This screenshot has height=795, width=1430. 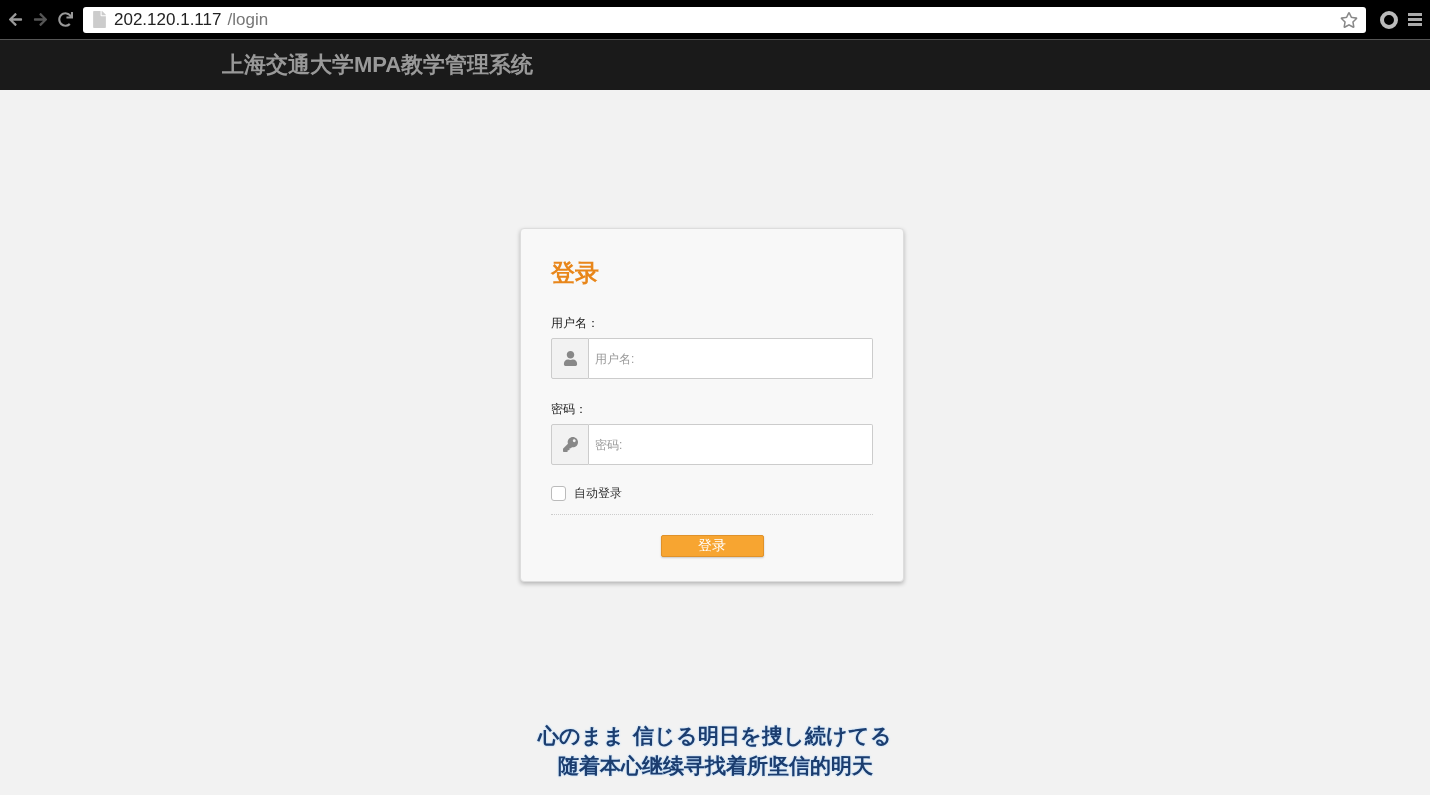 What do you see at coordinates (99, 19) in the screenshot?
I see `page-icon` at bounding box center [99, 19].